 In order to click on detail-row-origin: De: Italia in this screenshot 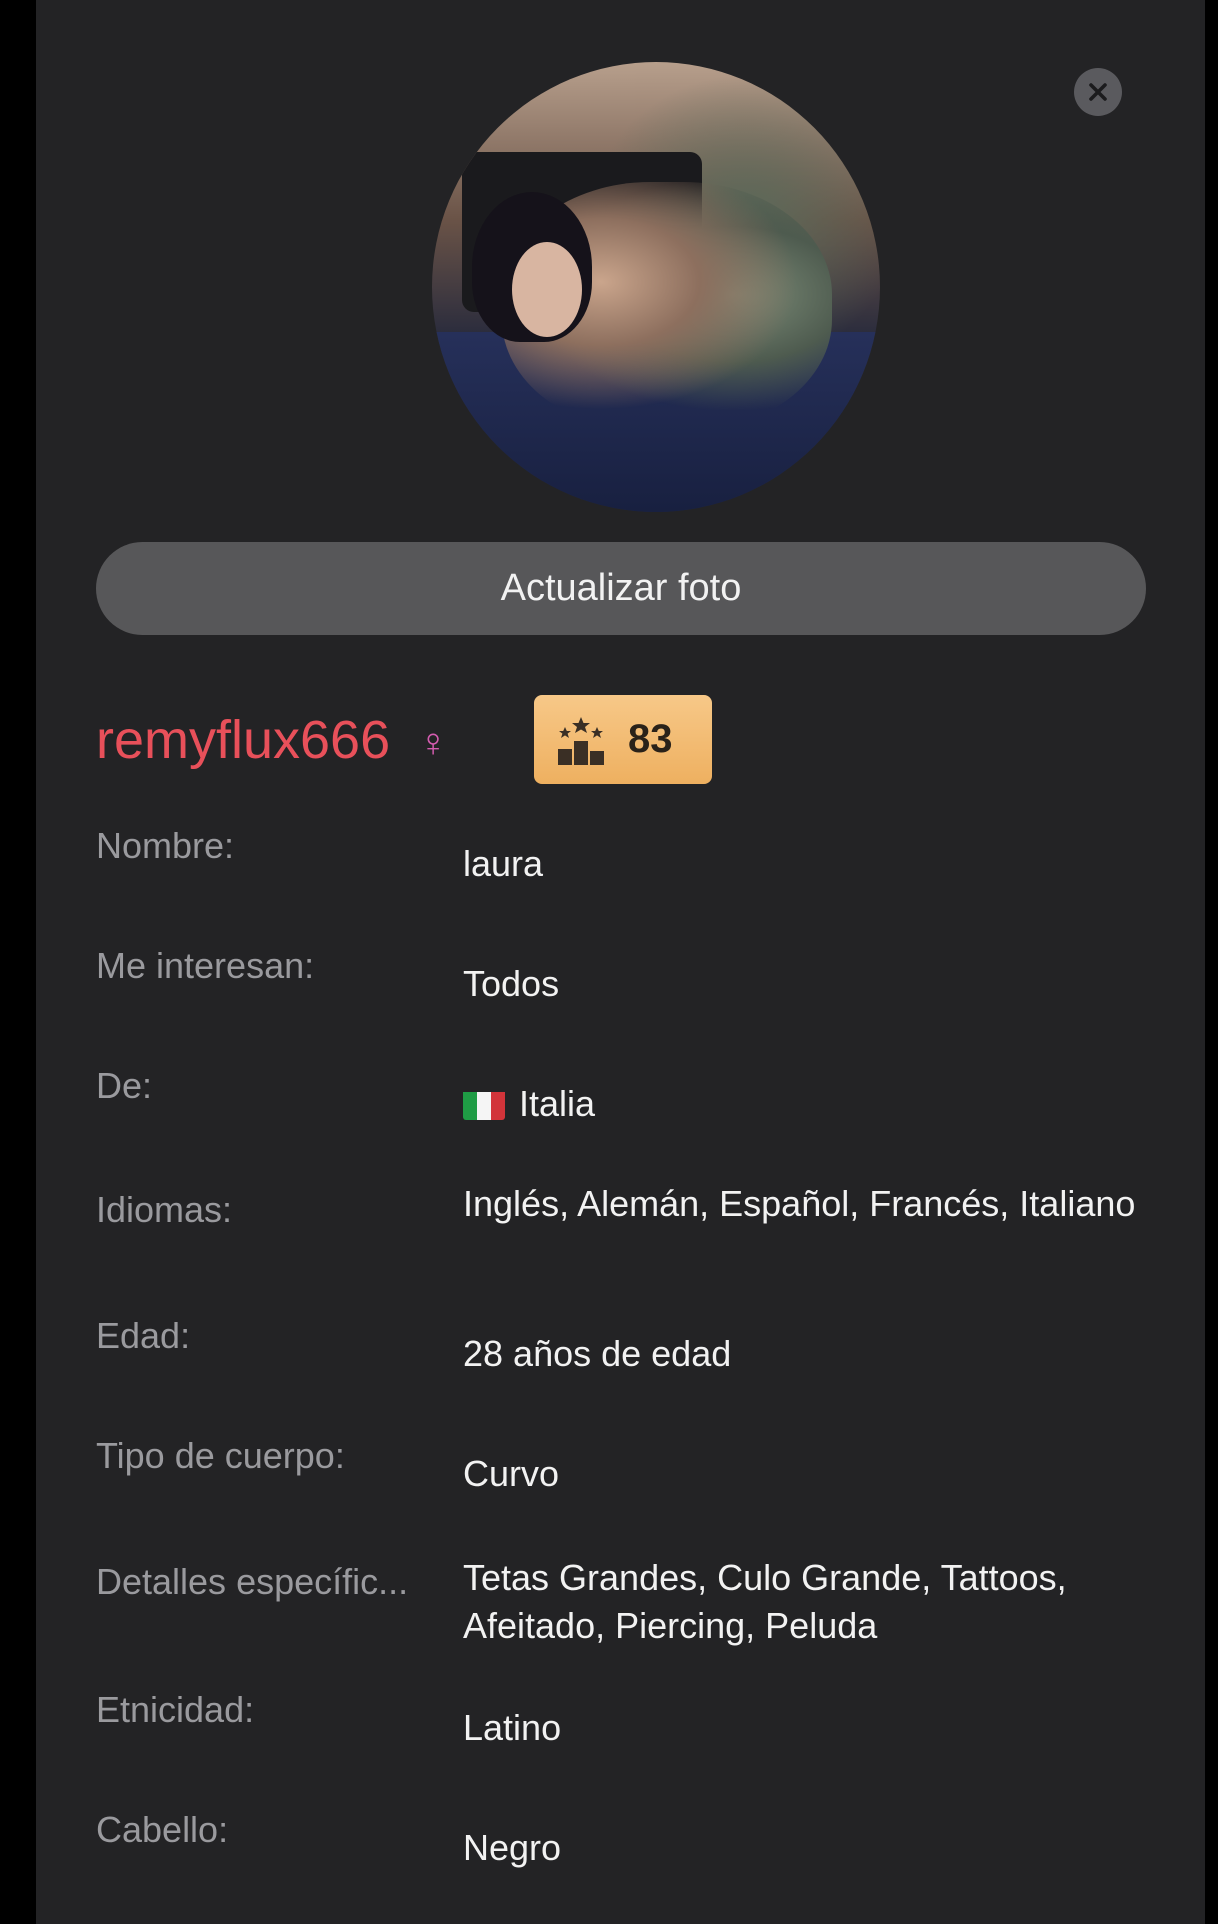, I will do `click(621, 1102)`.